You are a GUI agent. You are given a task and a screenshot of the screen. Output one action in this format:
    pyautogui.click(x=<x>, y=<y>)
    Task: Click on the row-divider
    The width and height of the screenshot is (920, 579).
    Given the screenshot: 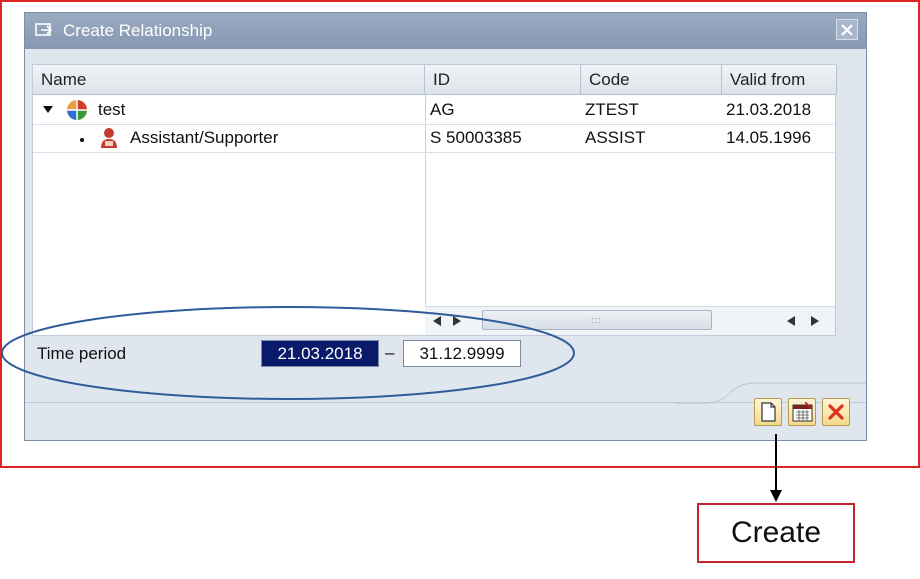 What is the action you would take?
    pyautogui.click(x=435, y=152)
    